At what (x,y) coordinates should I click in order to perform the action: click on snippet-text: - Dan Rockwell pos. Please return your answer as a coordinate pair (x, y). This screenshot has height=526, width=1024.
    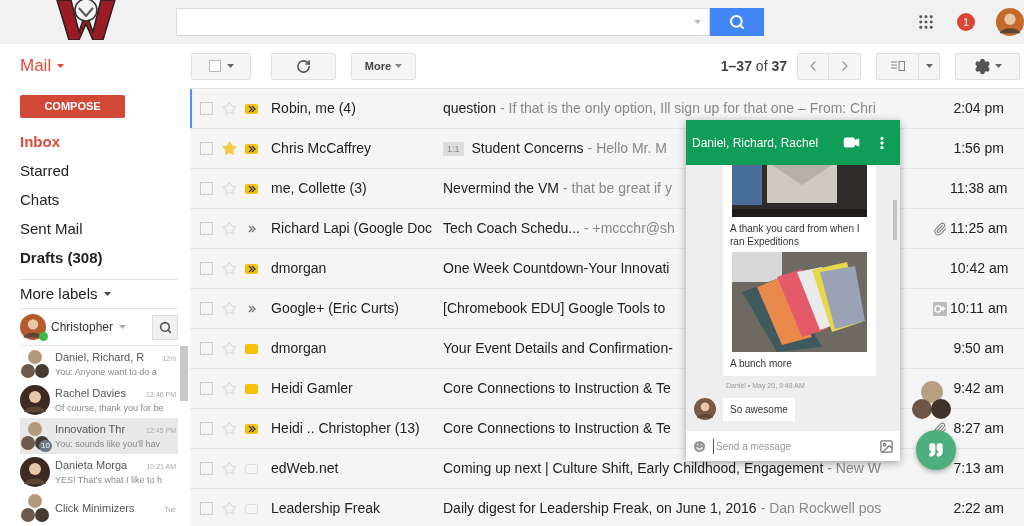
    Looking at the image, I should click on (821, 508).